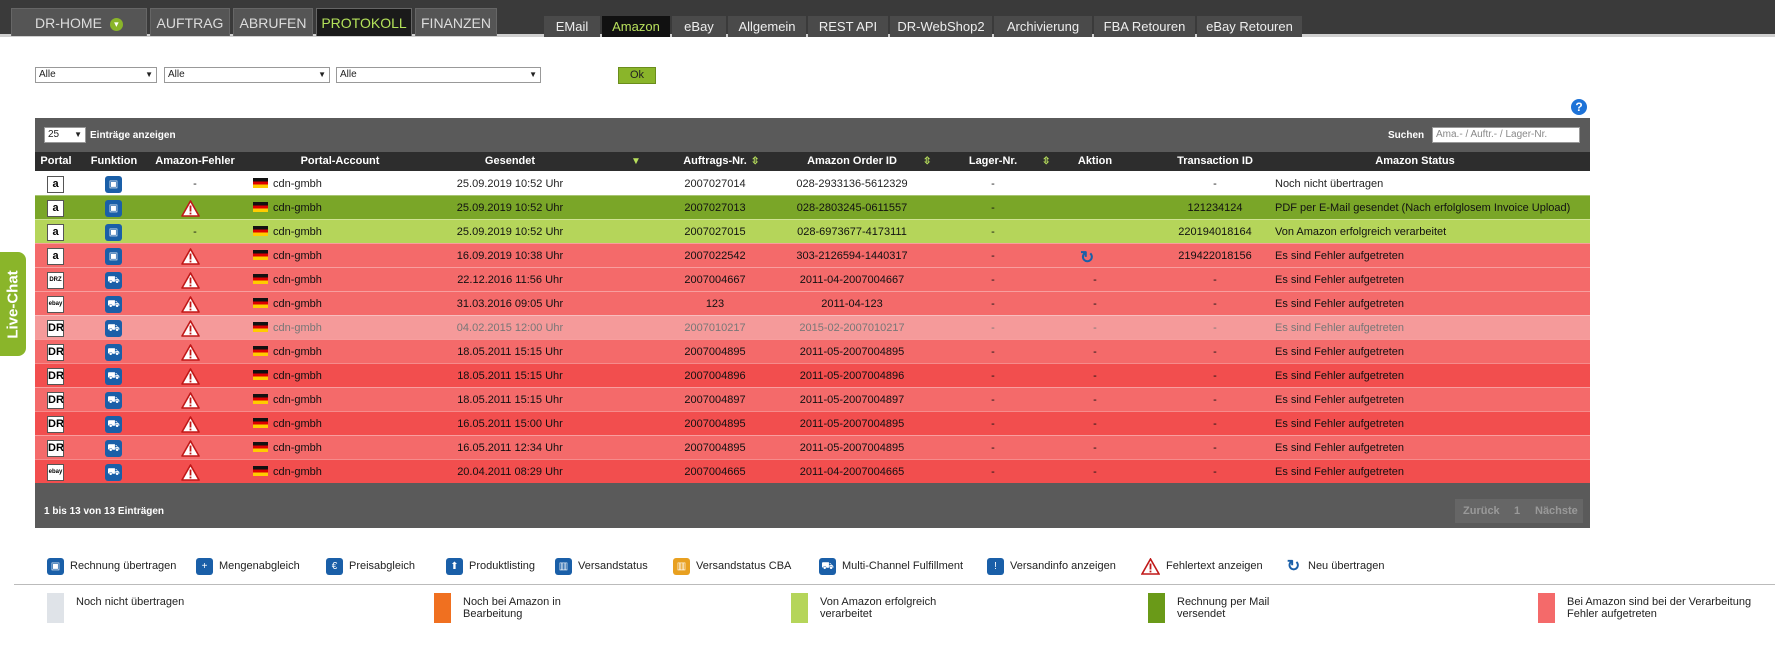 Image resolution: width=1775 pixels, height=648 pixels. Describe the element at coordinates (1556, 511) in the screenshot. I see `next-page-button: Nächste` at that location.